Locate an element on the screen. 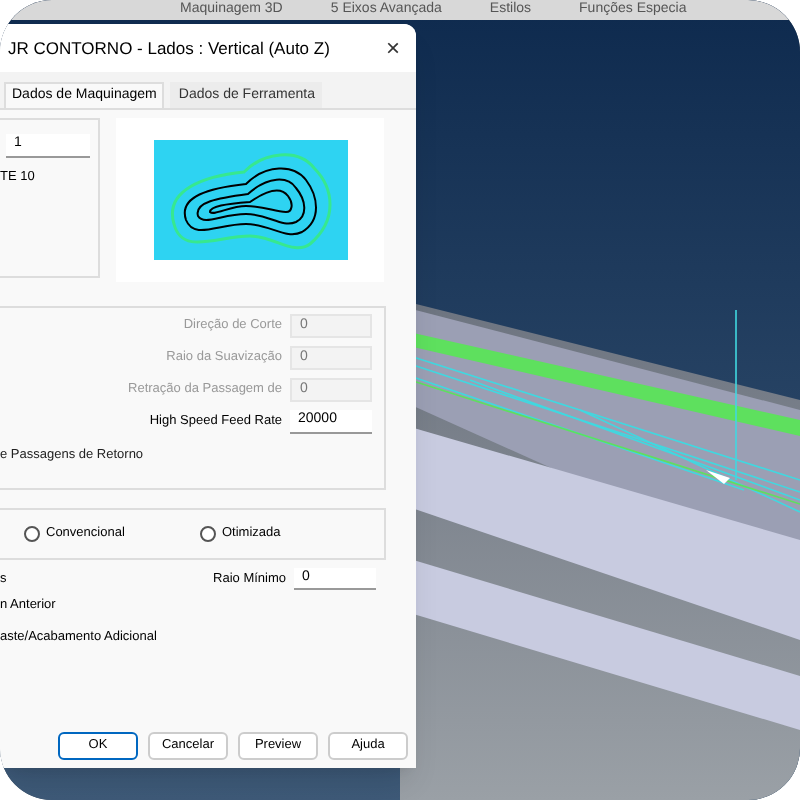 The width and height of the screenshot is (800, 800). close-button: × is located at coordinates (392, 48).